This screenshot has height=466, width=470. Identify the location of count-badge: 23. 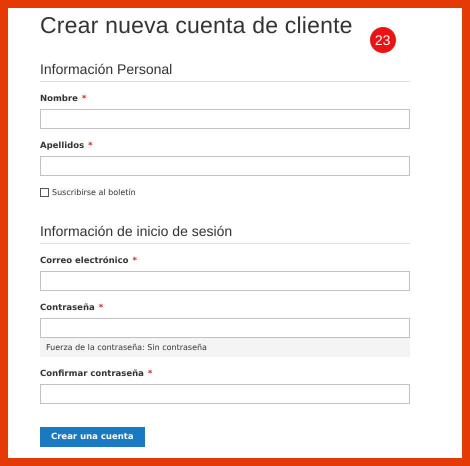
(383, 40).